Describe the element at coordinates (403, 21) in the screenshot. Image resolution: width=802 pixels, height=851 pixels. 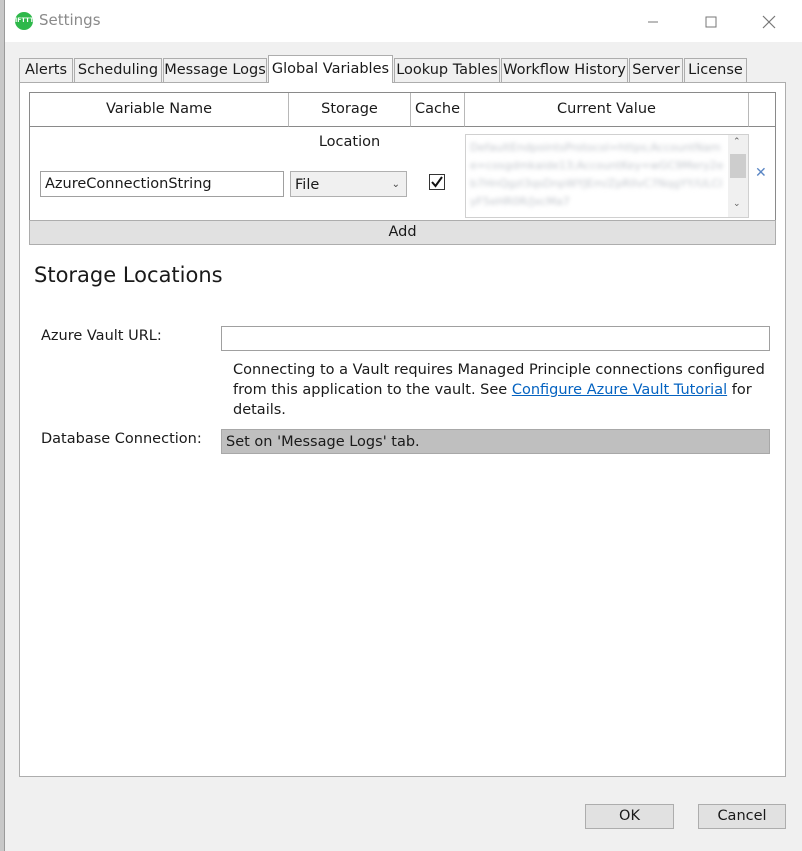
I see `title-bar: IFTTT Settings` at that location.